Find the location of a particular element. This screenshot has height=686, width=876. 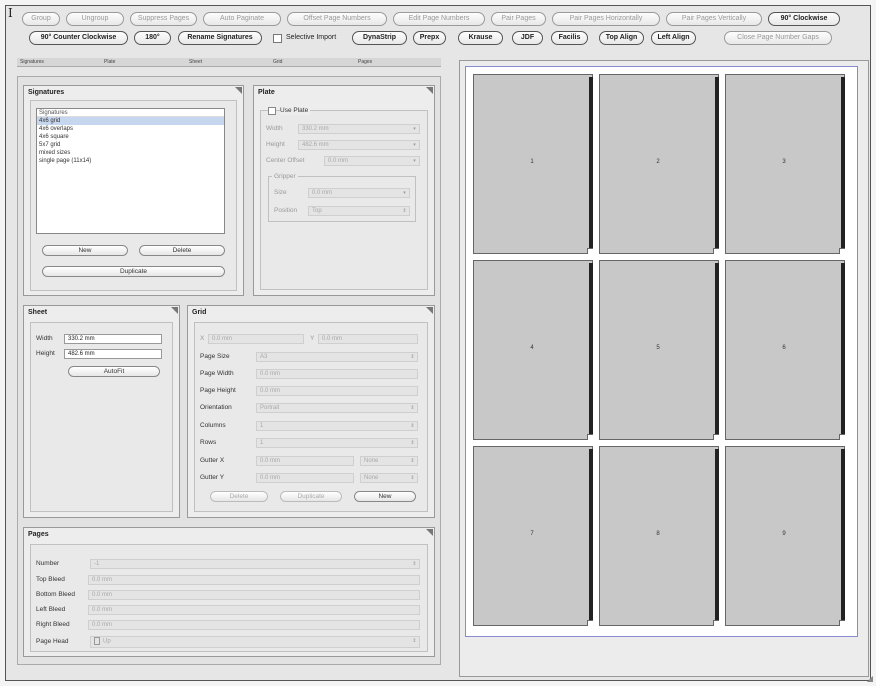

page-corner-icon is located at coordinates (842, 437).